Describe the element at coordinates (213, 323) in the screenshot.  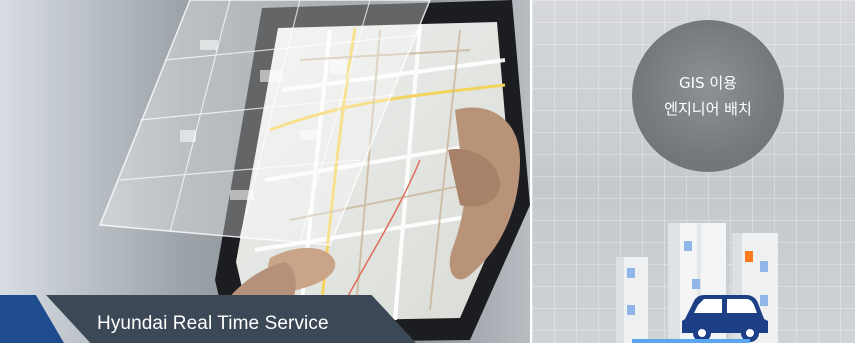
I see `caption-text: Hyundai Real Time Service` at that location.